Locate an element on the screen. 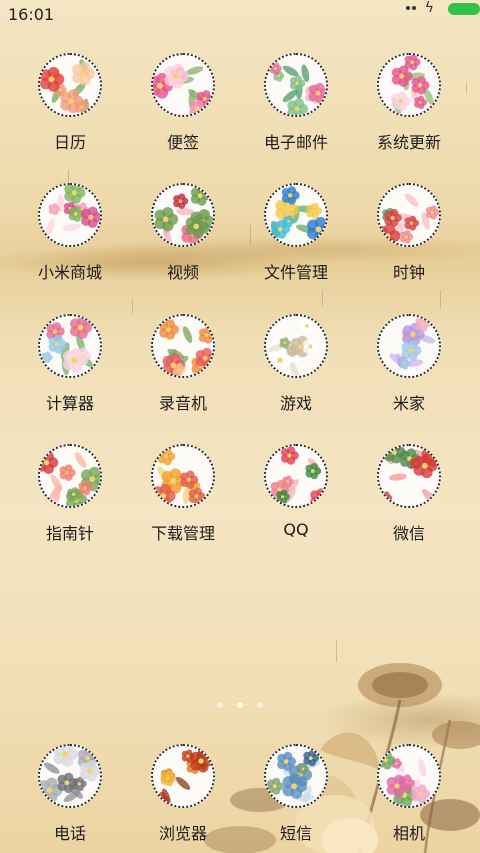 Image resolution: width=480 pixels, height=853 pixels. files-flower-icon is located at coordinates (296, 215).